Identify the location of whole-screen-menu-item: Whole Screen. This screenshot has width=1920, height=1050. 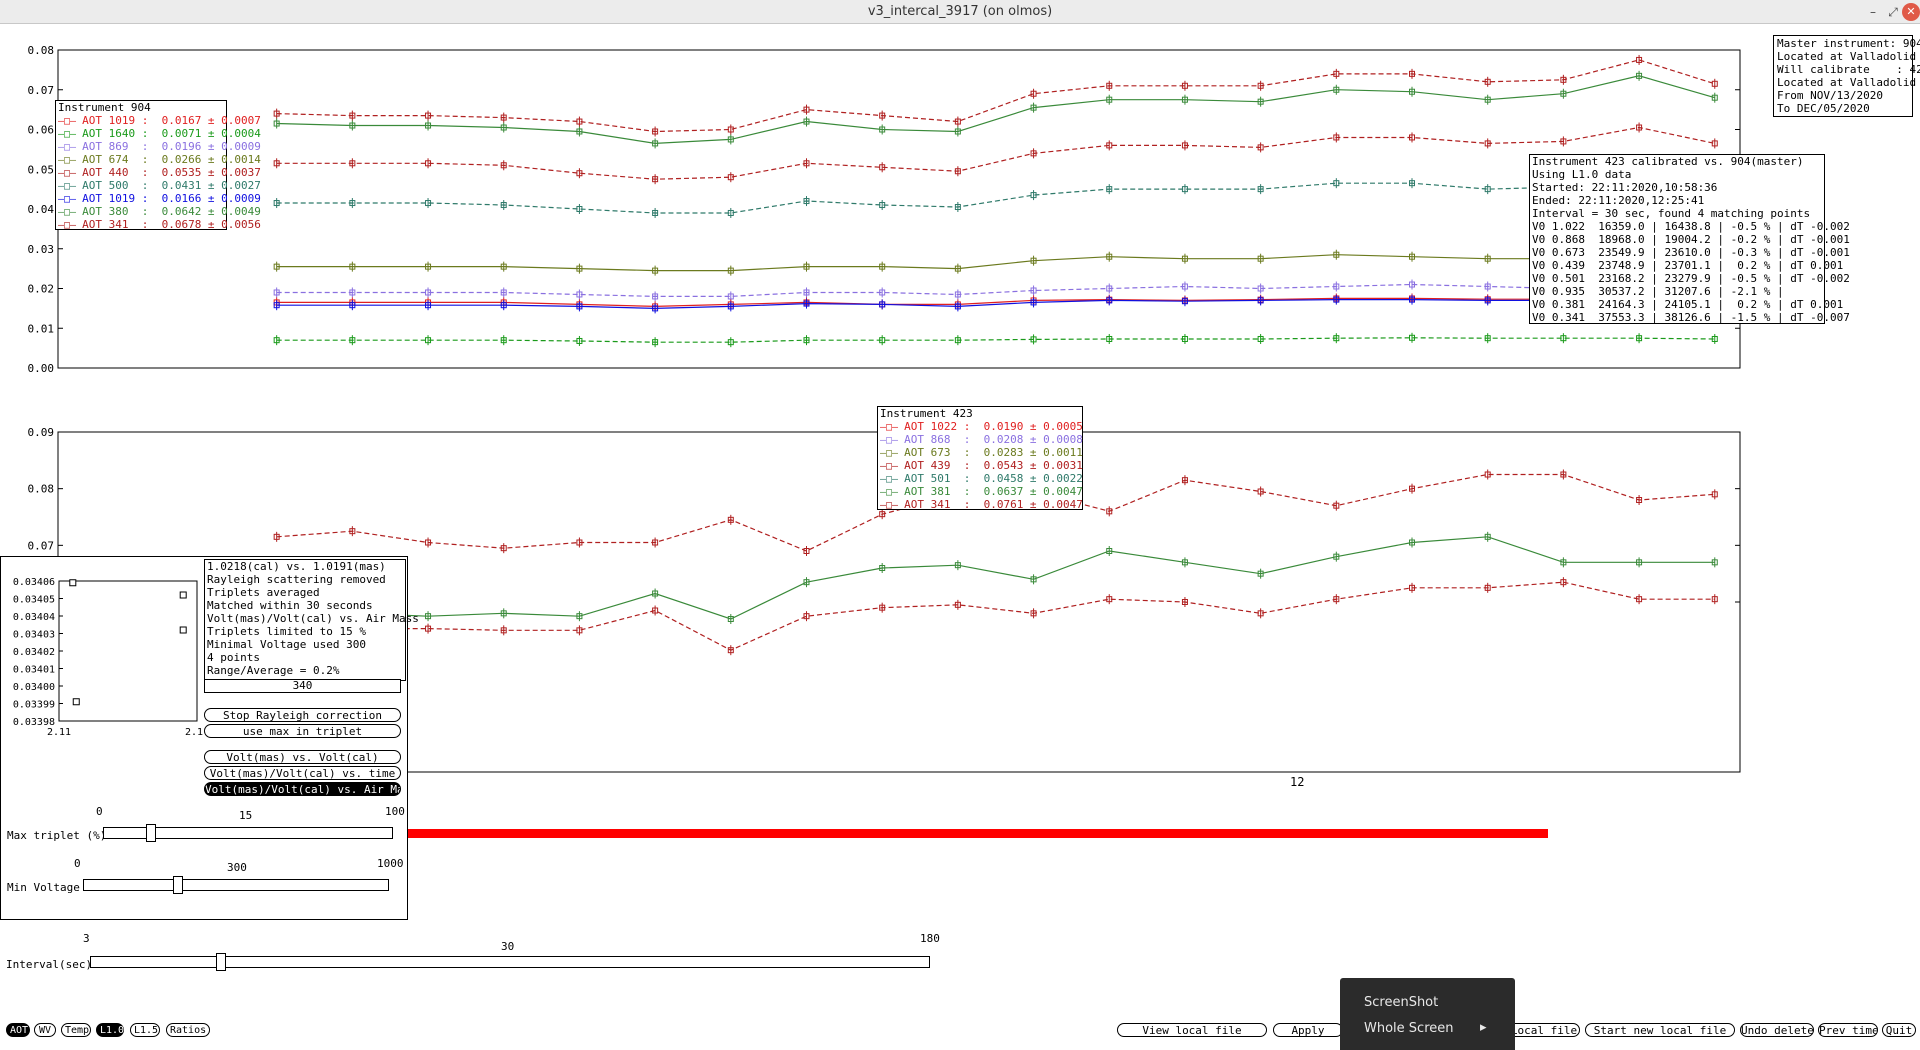
(1408, 1028).